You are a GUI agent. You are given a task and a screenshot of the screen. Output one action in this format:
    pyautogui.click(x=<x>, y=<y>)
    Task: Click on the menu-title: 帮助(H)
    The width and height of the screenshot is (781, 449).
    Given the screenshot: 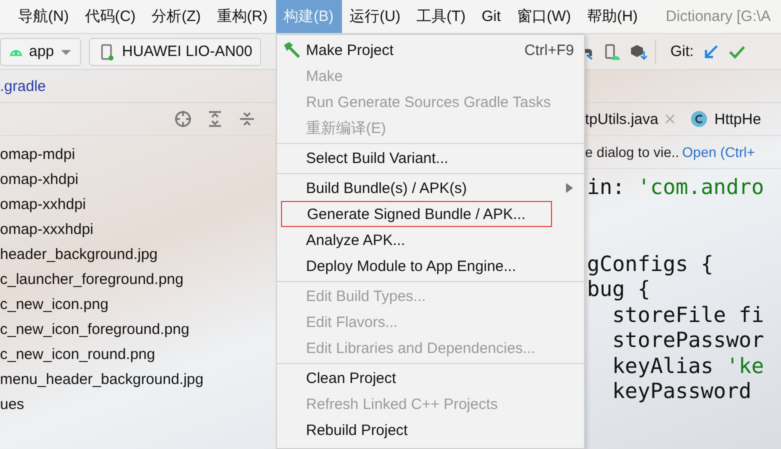 What is the action you would take?
    pyautogui.click(x=612, y=16)
    